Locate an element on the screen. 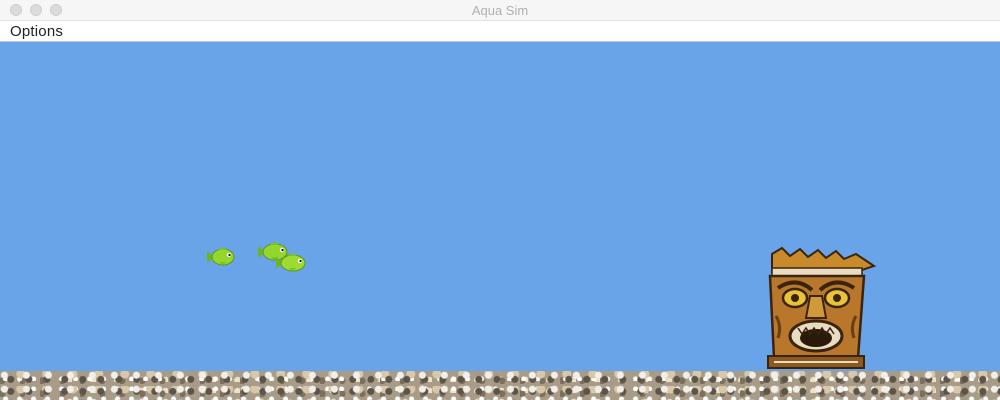 Image resolution: width=1000 pixels, height=400 pixels. menu-bar: Options is located at coordinates (500, 31).